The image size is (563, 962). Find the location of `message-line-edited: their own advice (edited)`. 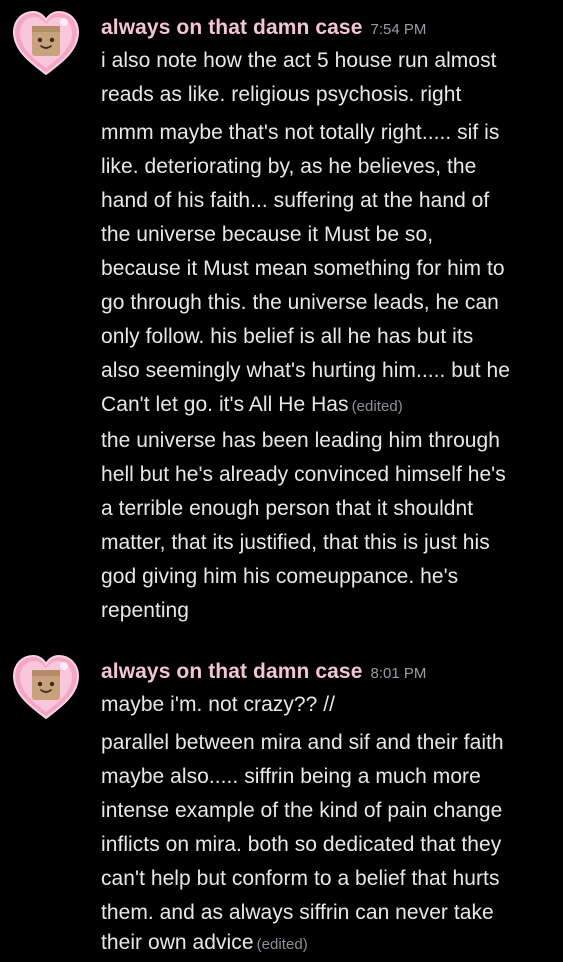

message-line-edited: their own advice (edited) is located at coordinates (204, 944).